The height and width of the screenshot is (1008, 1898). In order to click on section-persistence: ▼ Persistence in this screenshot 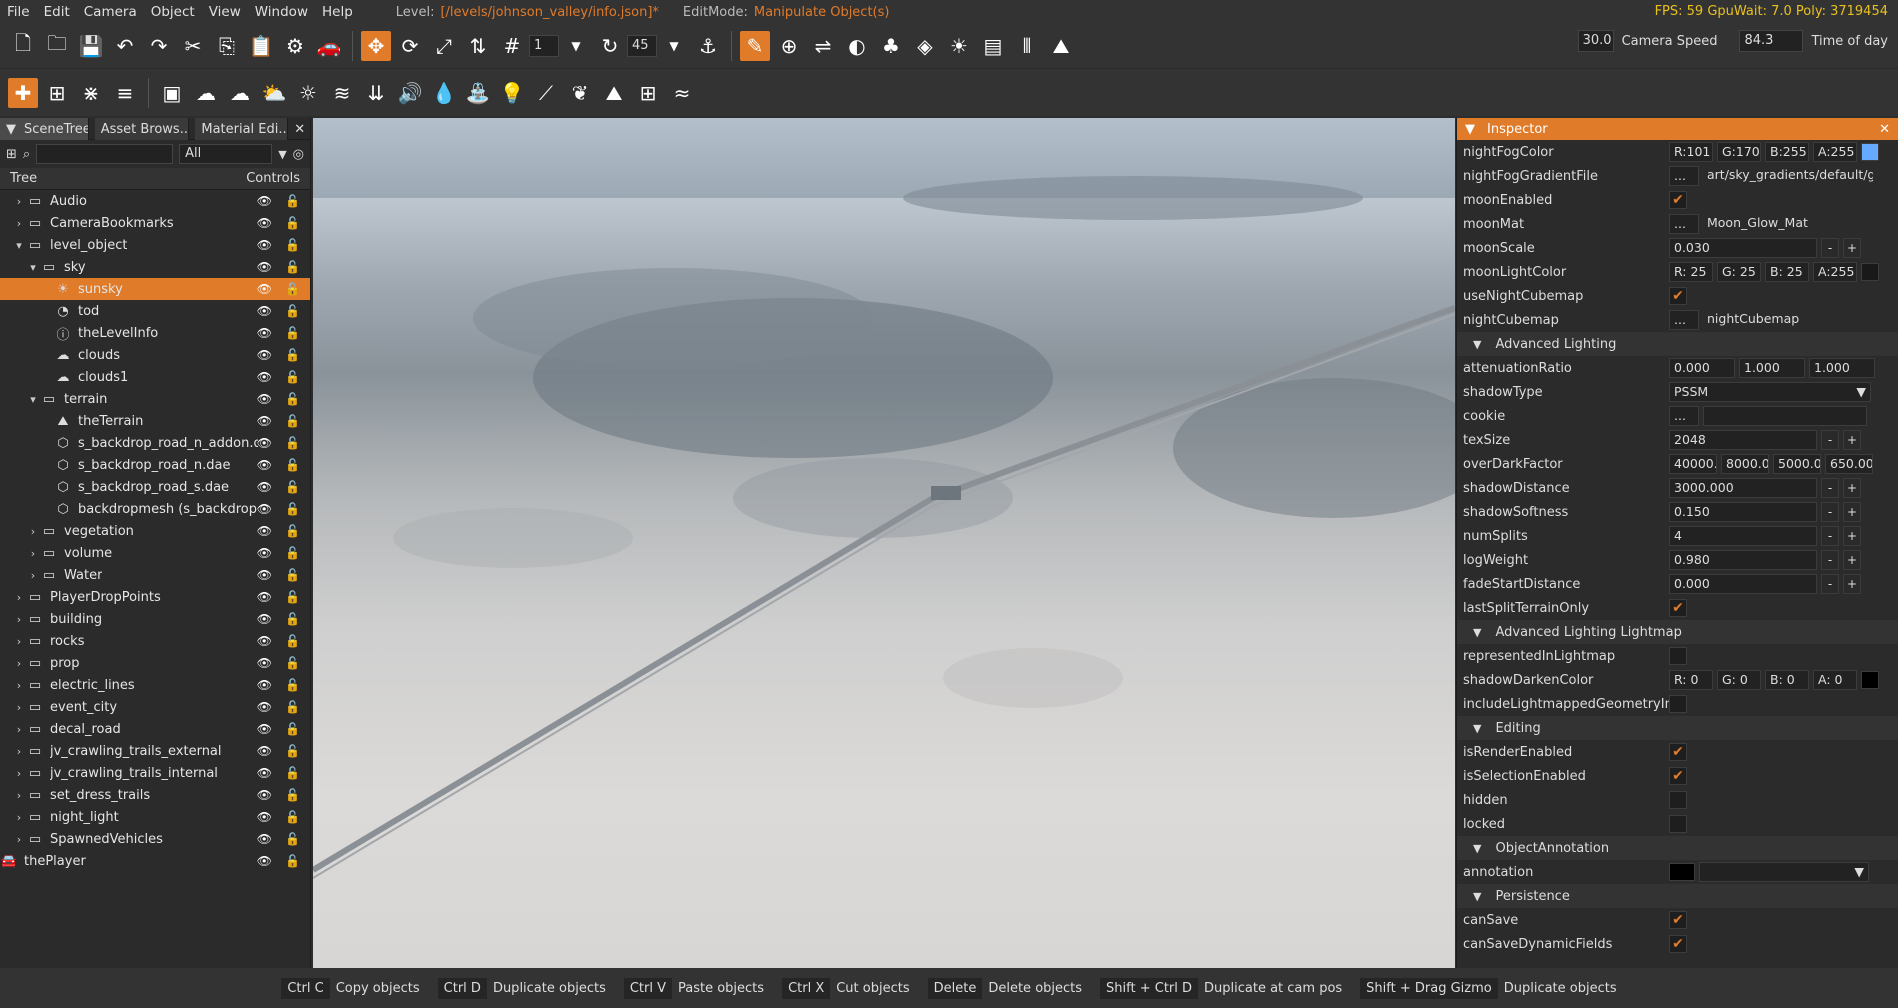, I will do `click(1677, 896)`.